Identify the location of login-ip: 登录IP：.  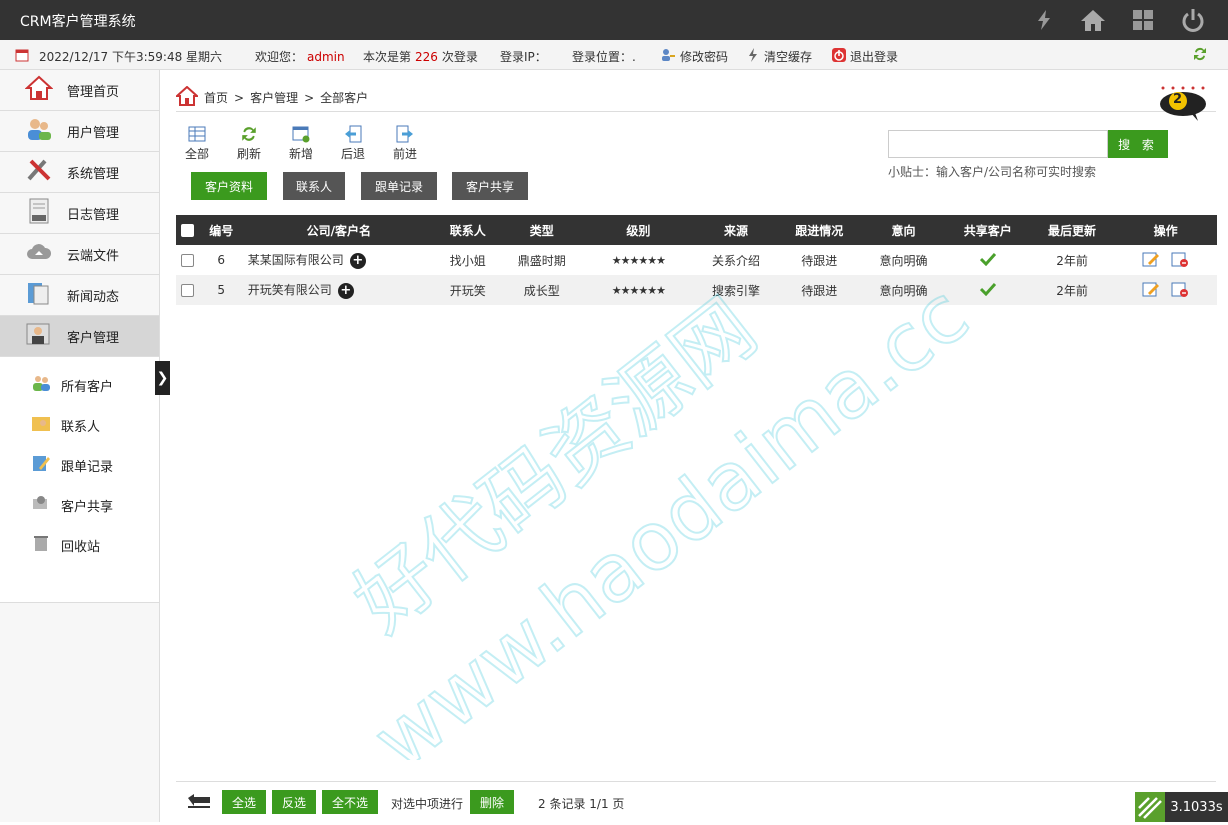
(523, 57).